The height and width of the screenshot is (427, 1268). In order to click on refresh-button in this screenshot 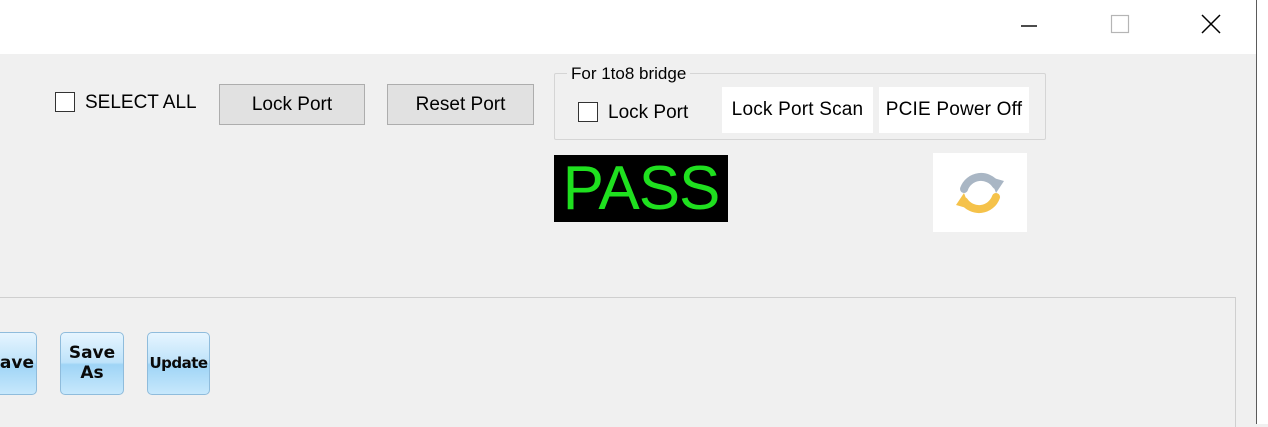, I will do `click(980, 192)`.